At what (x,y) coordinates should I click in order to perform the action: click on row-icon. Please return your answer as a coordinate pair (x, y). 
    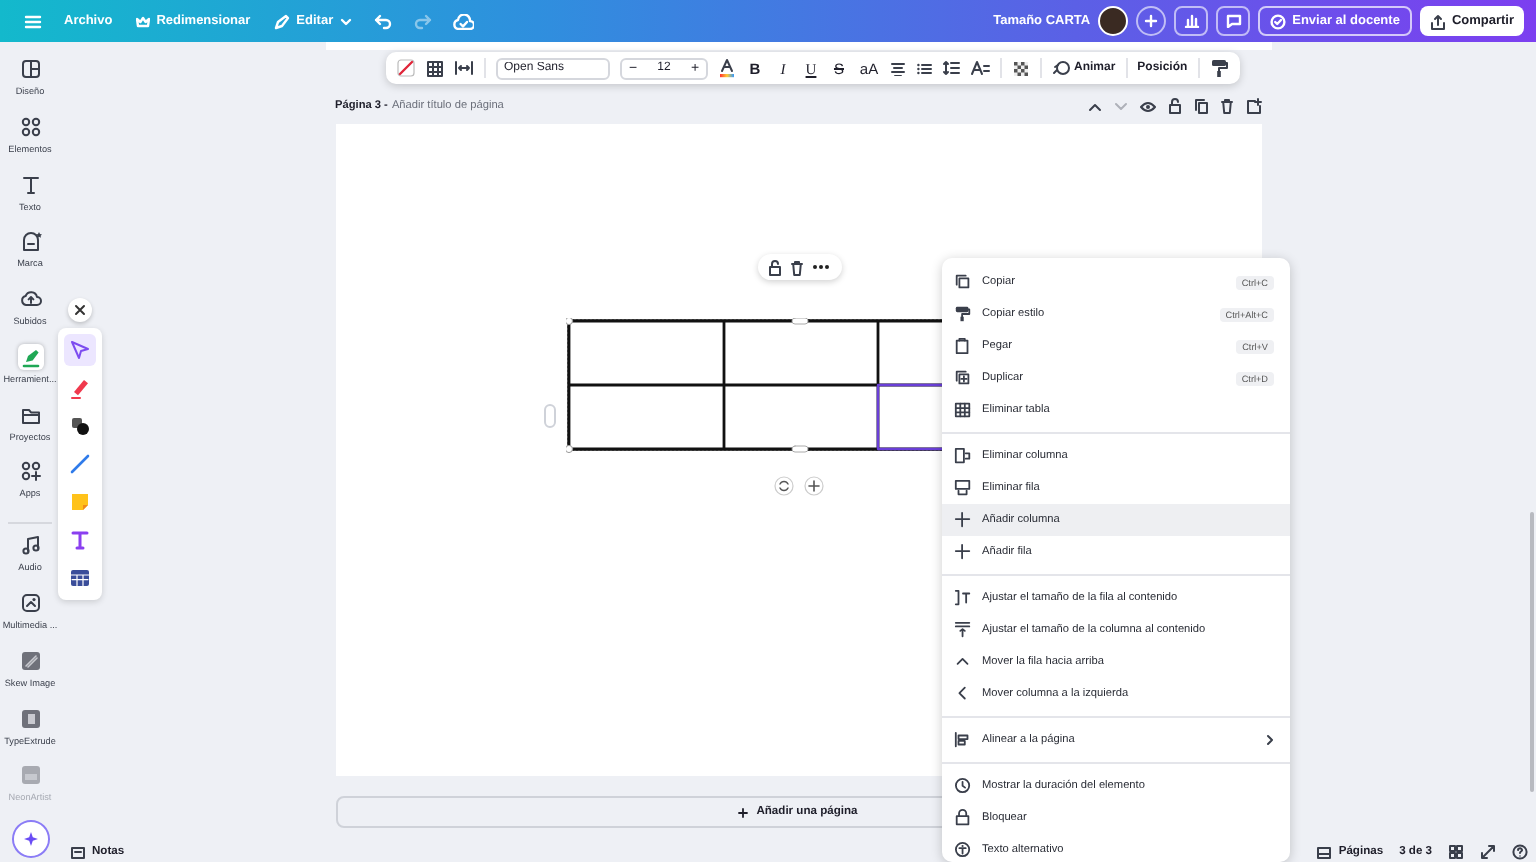
    Looking at the image, I should click on (963, 488).